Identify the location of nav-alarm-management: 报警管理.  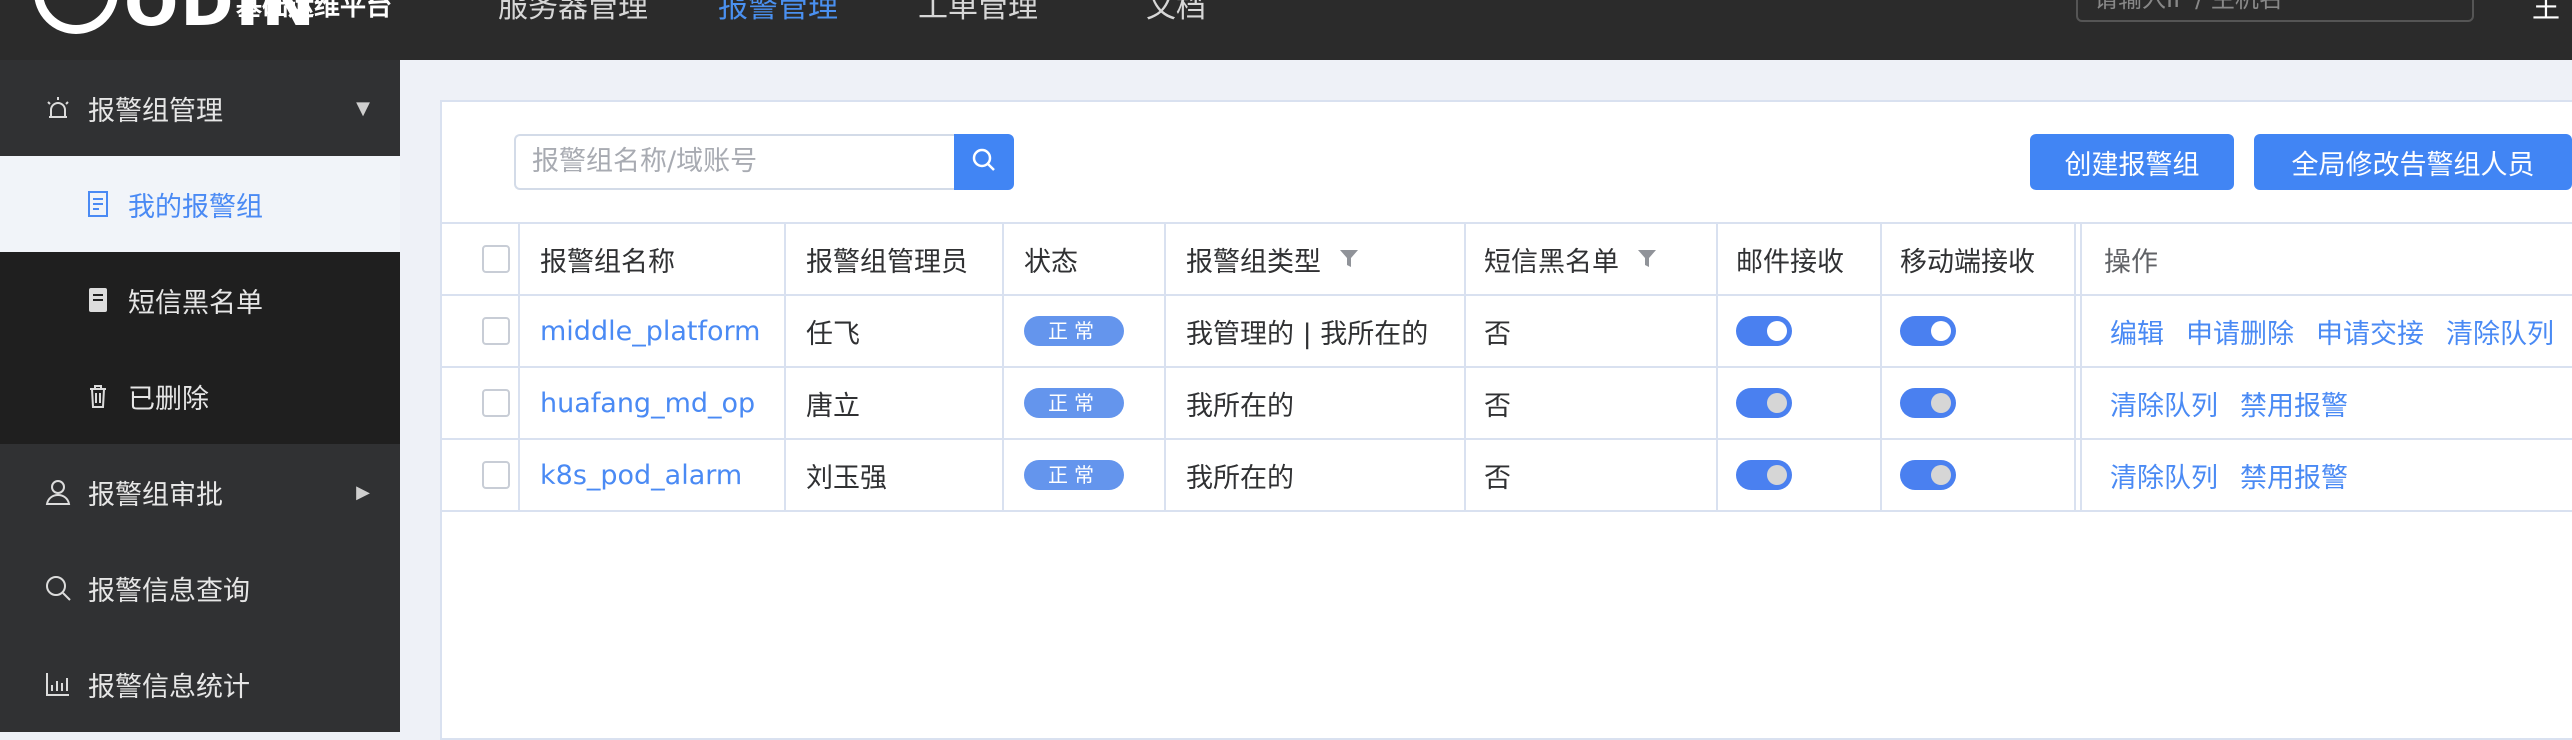
(778, 14).